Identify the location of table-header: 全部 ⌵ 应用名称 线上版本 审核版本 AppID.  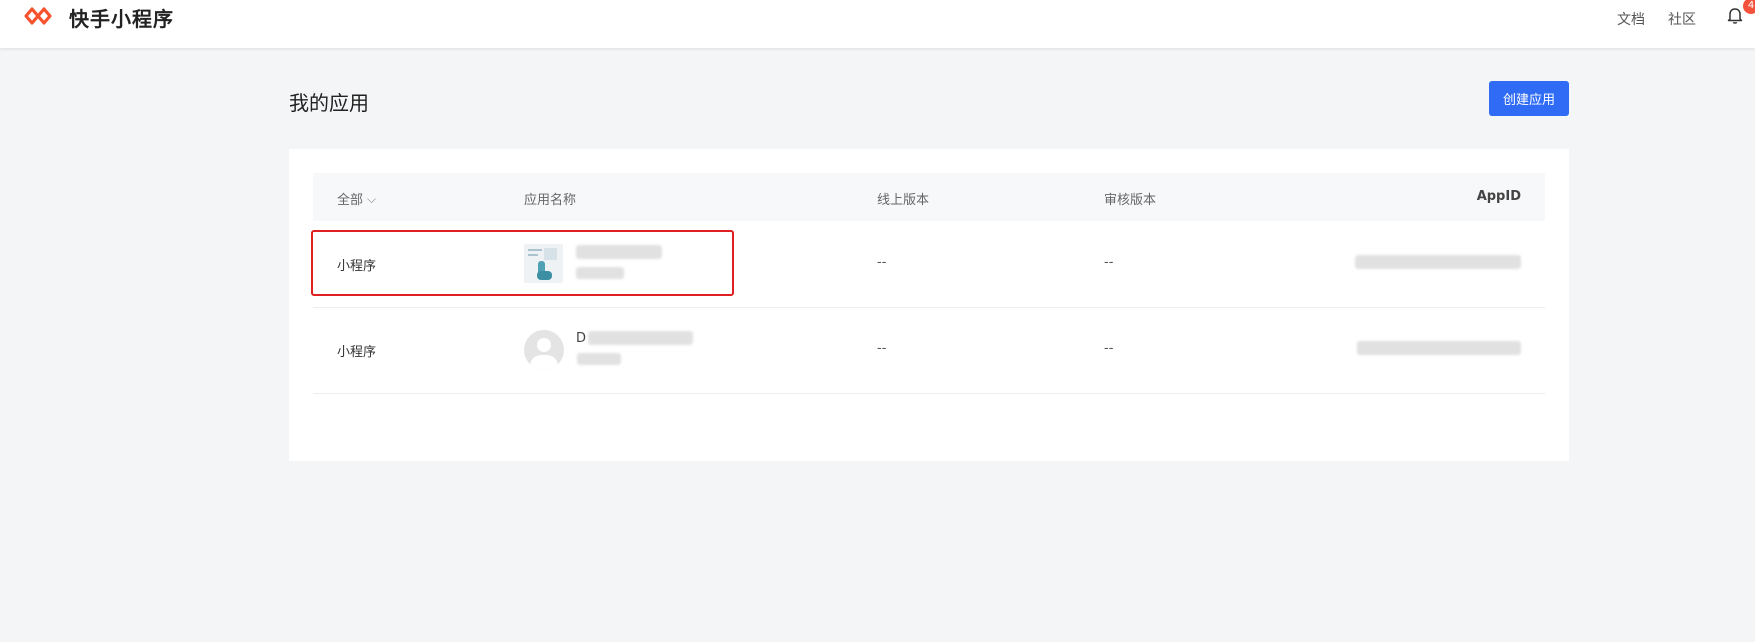
(929, 197).